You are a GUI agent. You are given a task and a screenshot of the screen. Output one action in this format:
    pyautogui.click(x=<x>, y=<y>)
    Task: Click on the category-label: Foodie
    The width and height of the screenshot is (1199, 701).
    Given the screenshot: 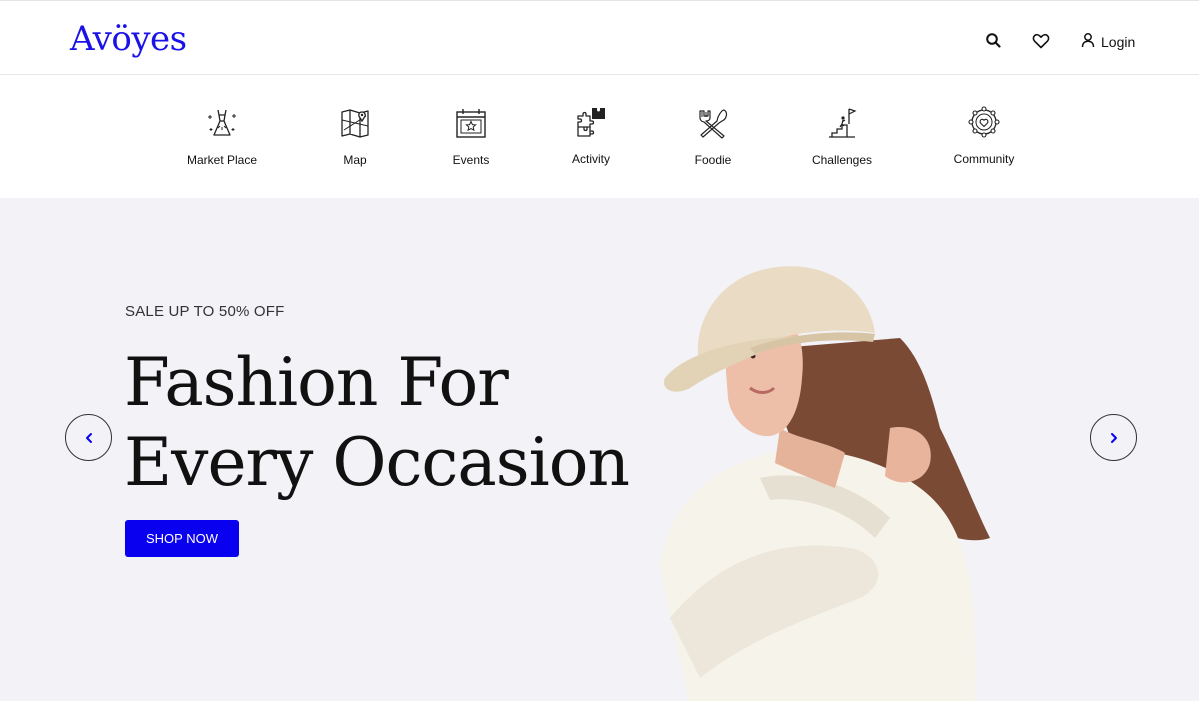 What is the action you would take?
    pyautogui.click(x=713, y=160)
    